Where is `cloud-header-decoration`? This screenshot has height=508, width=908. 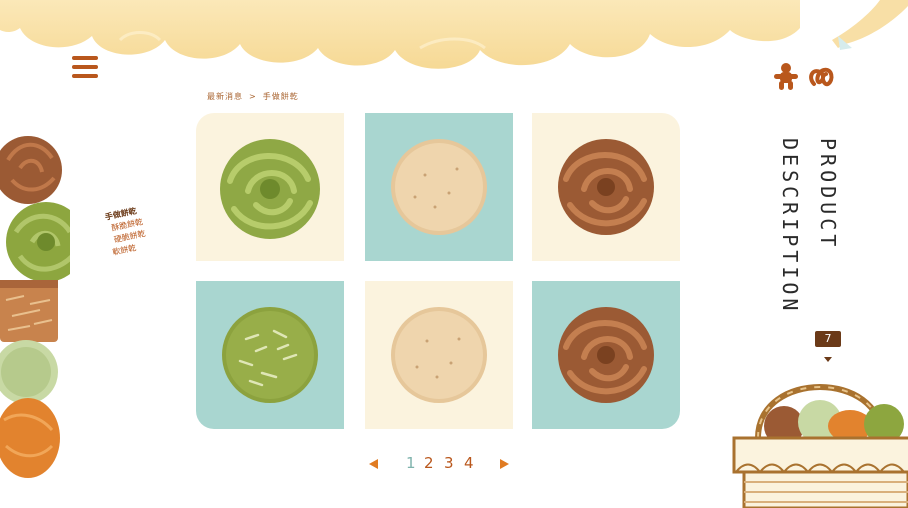 cloud-header-decoration is located at coordinates (454, 34).